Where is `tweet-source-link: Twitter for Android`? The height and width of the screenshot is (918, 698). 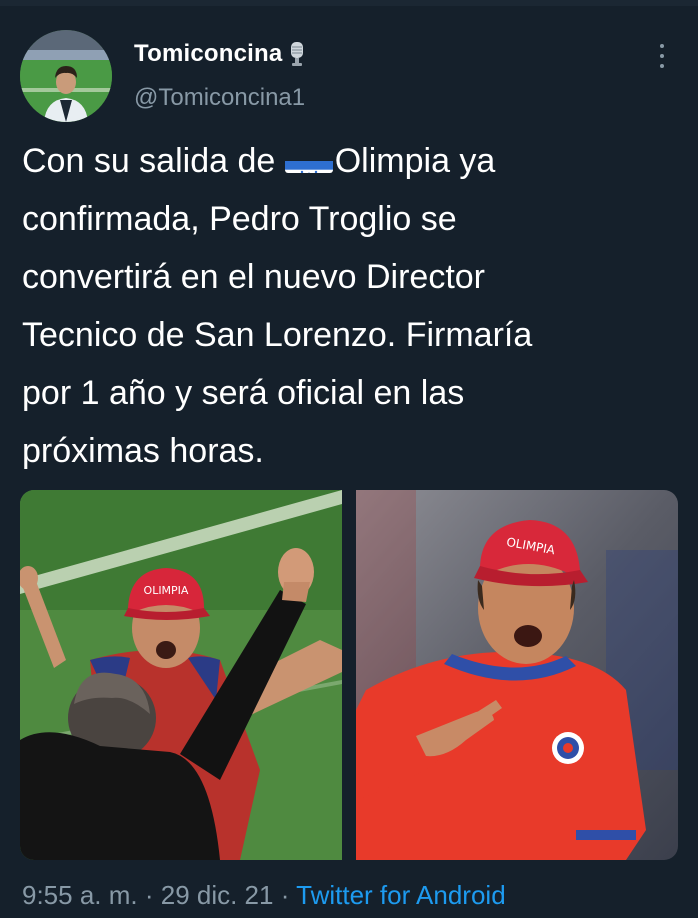
tweet-source-link: Twitter for Android is located at coordinates (401, 895).